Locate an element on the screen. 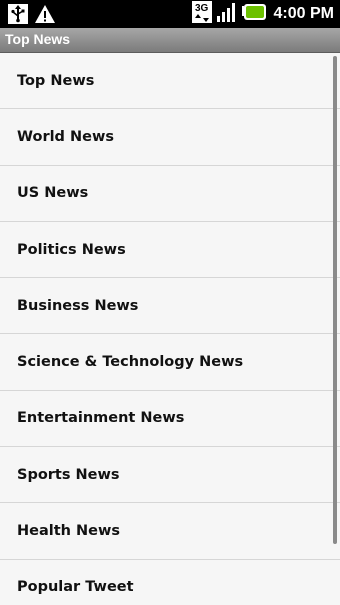 The image size is (340, 605). list-item: Science & Technology News is located at coordinates (170, 362).